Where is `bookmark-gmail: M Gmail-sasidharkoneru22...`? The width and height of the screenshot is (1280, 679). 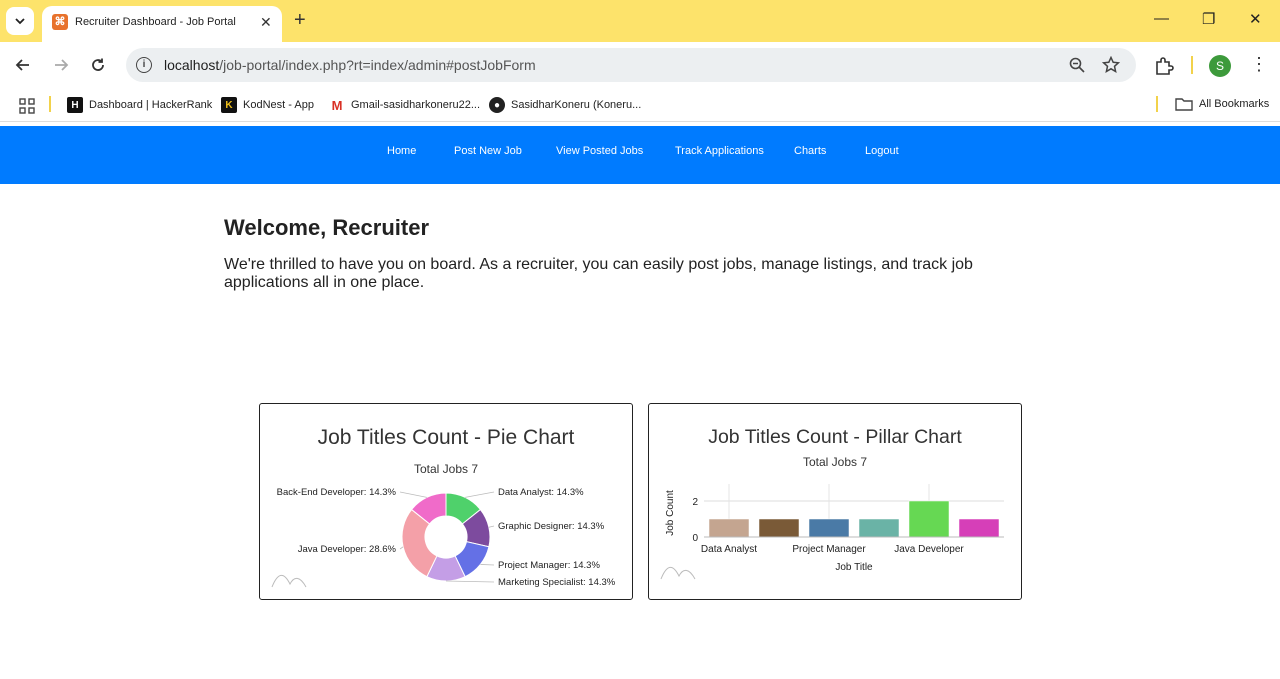 bookmark-gmail: M Gmail-sasidharkoneru22... is located at coordinates (404, 105).